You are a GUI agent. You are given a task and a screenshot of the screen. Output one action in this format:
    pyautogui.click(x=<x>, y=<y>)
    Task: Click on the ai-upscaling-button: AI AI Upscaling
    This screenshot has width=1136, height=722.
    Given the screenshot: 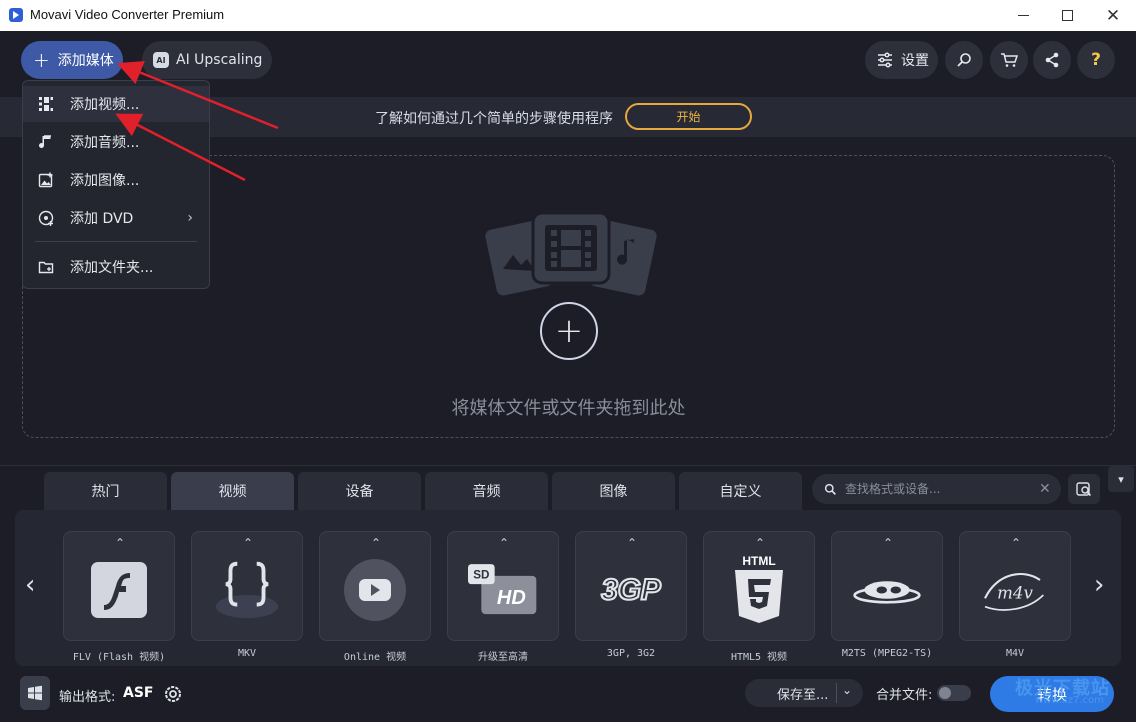 What is the action you would take?
    pyautogui.click(x=207, y=60)
    